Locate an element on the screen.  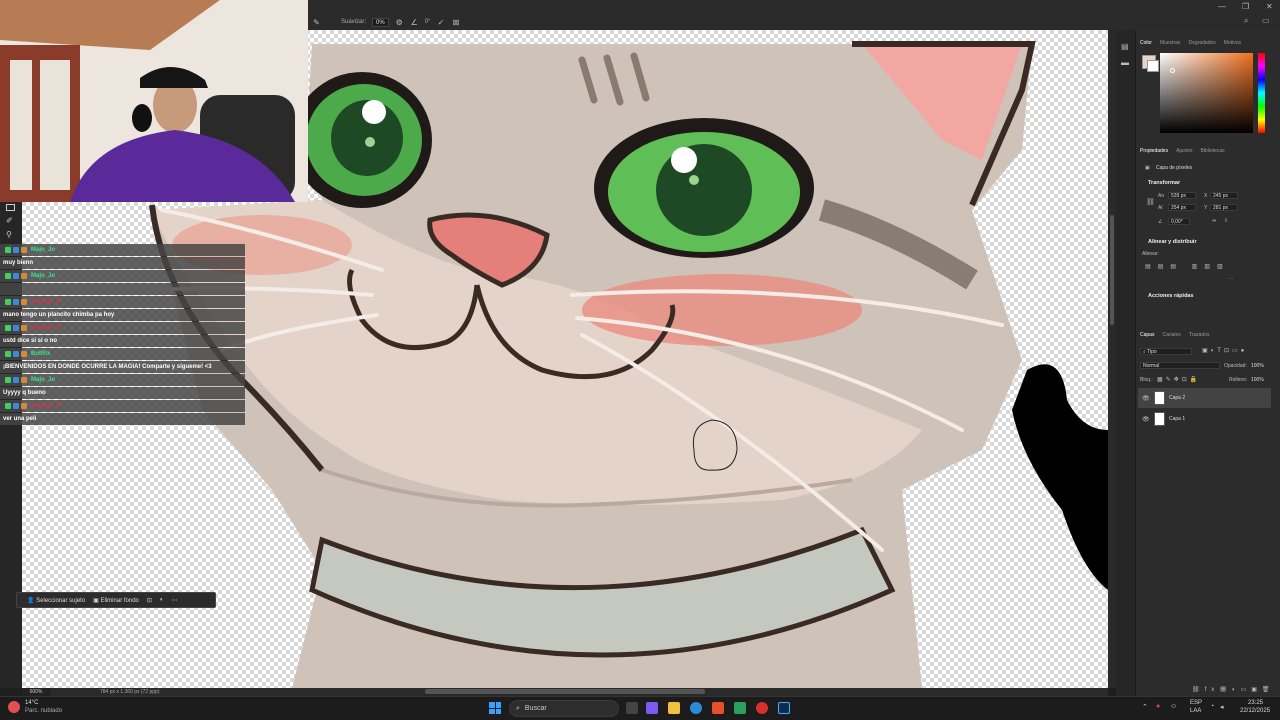
opacity-value: 100% is located at coordinates (1257, 366).